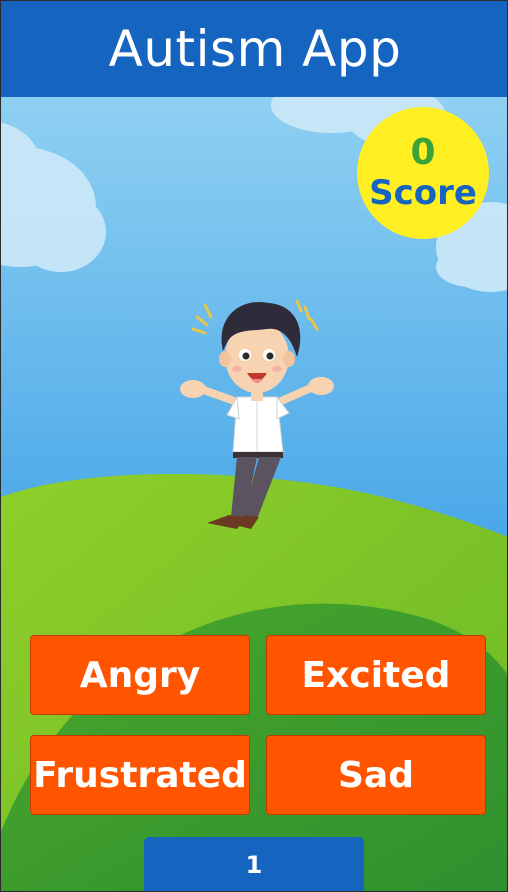 The width and height of the screenshot is (508, 892). I want to click on app-title: Autism App, so click(255, 49).